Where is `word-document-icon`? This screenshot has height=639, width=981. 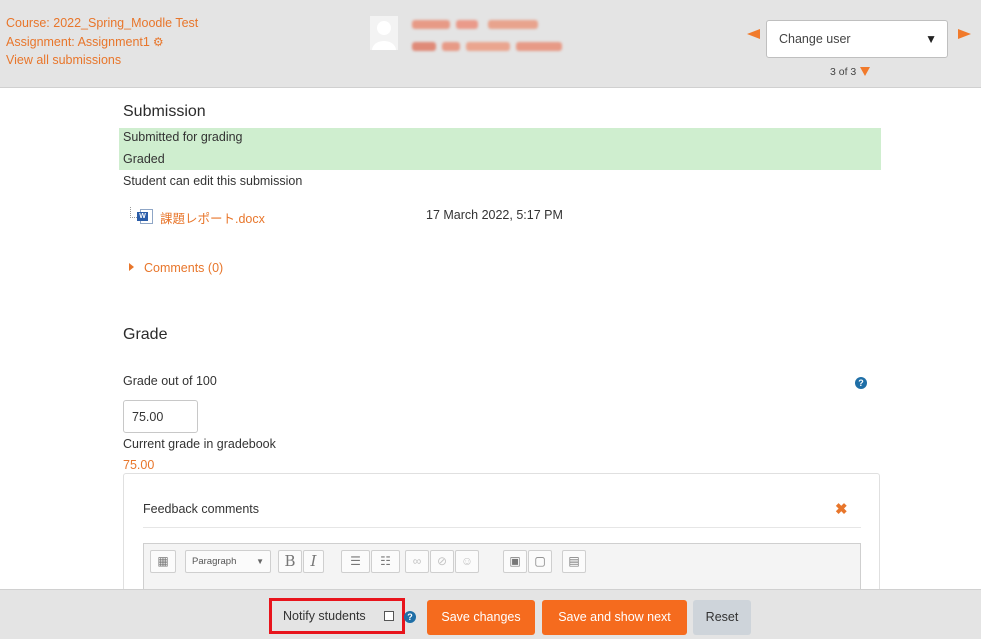
word-document-icon is located at coordinates (145, 216).